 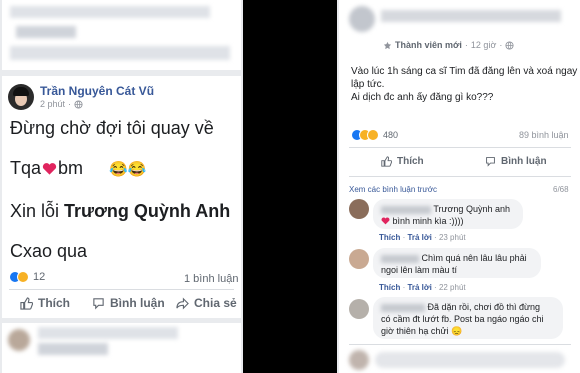 What do you see at coordinates (470, 360) in the screenshot?
I see `blurred-input-field` at bounding box center [470, 360].